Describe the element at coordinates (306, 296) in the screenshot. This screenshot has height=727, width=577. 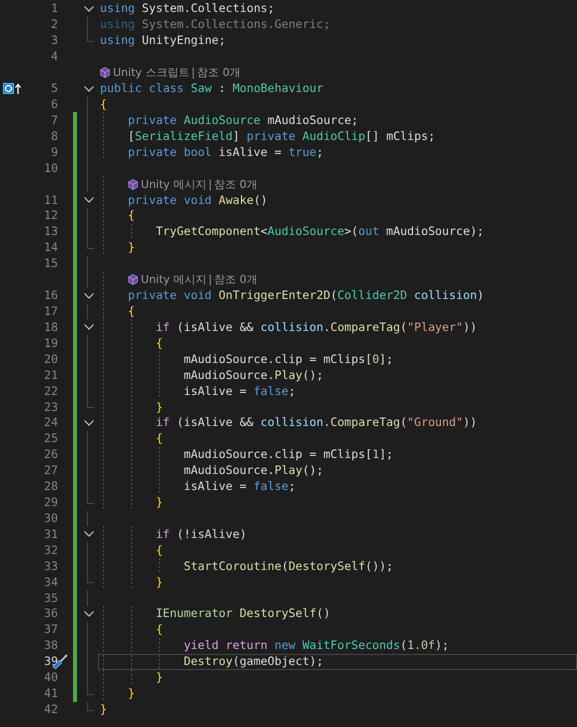
I see `code-line: private void OnTriggerEnter2D(Collider2D collision)` at that location.